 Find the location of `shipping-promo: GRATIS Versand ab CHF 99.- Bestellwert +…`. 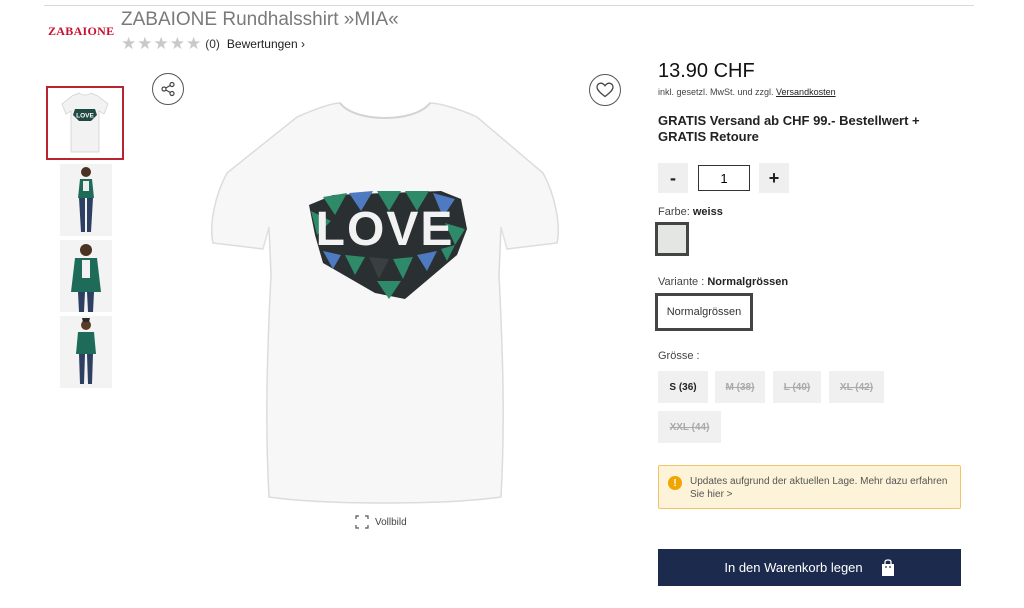

shipping-promo: GRATIS Versand ab CHF 99.- Bestellwert +… is located at coordinates (789, 128).